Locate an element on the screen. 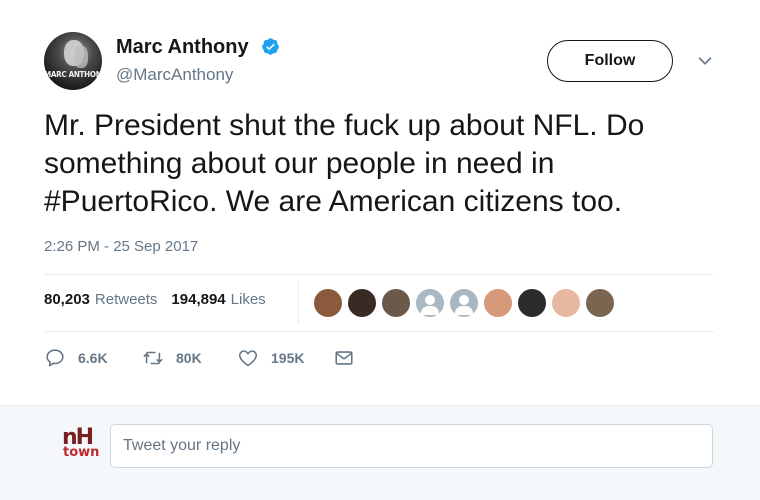  tweet-timestamp: 2:26 PM - 25 Sep 2017 is located at coordinates (121, 246).